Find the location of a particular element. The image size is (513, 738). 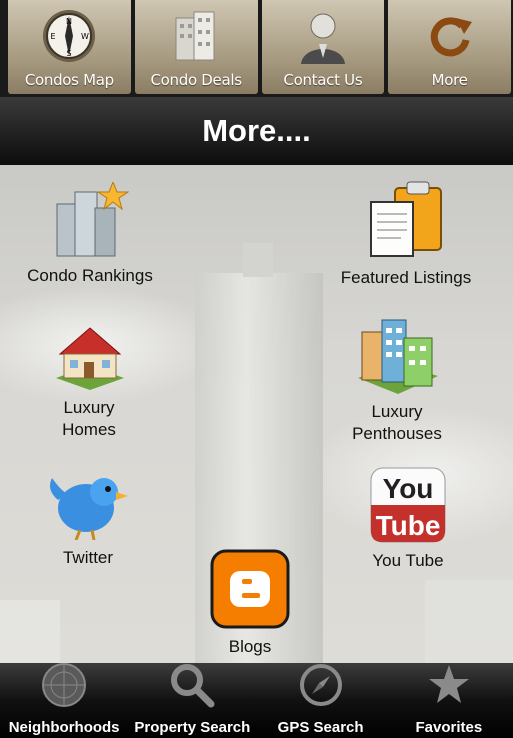

menu-item-label: Blogs is located at coordinates (250, 646).